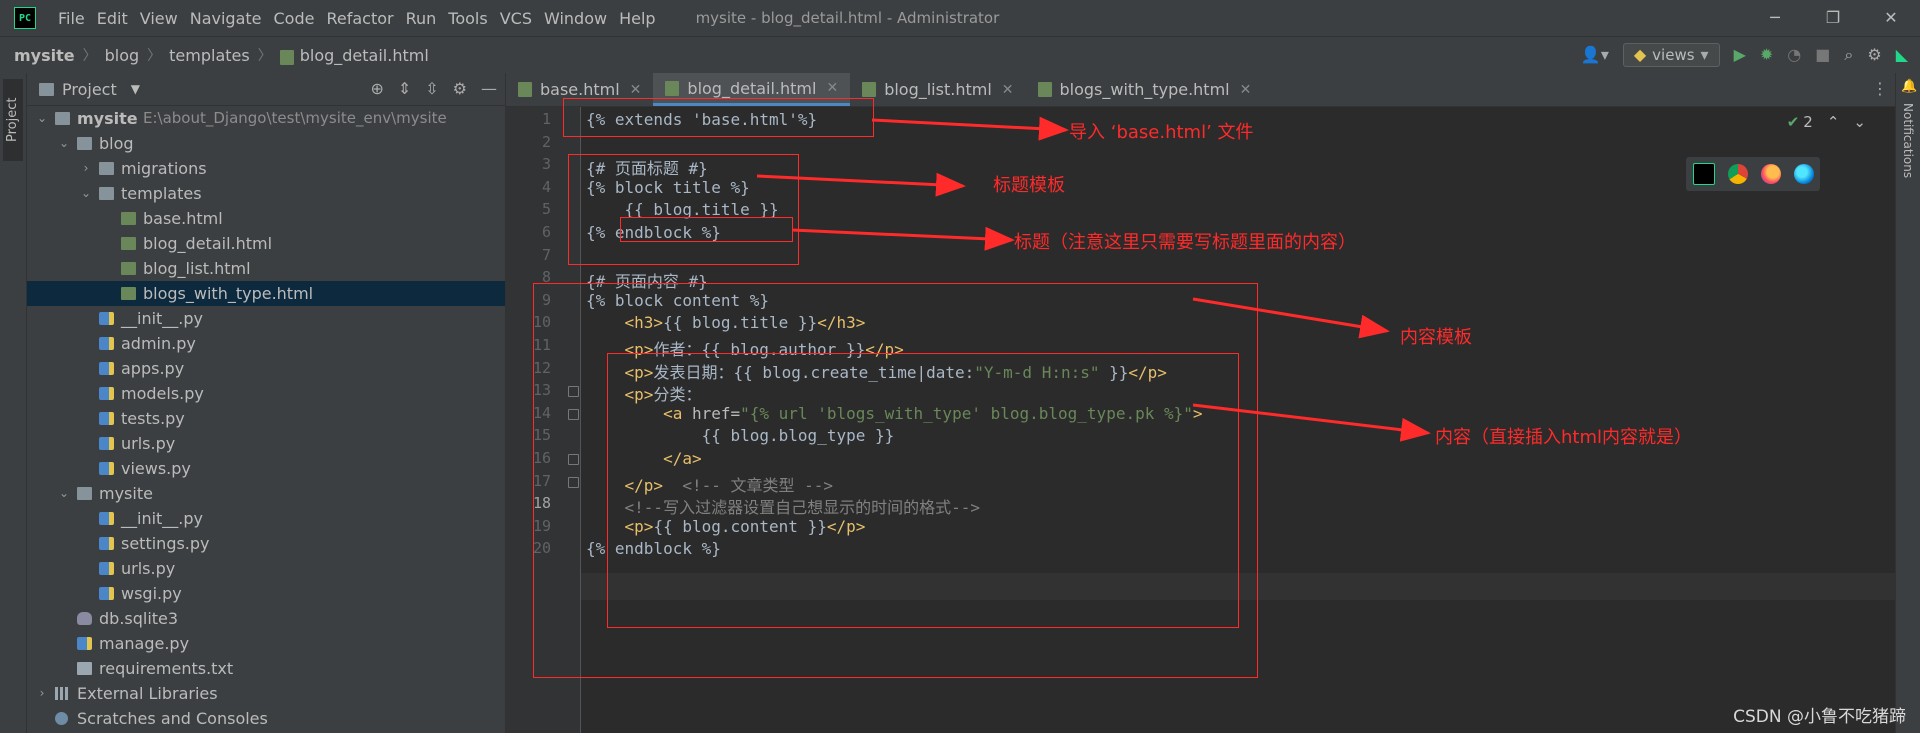  What do you see at coordinates (1671, 55) in the screenshot?
I see `run-config-dropdown: ◆ views ▾` at bounding box center [1671, 55].